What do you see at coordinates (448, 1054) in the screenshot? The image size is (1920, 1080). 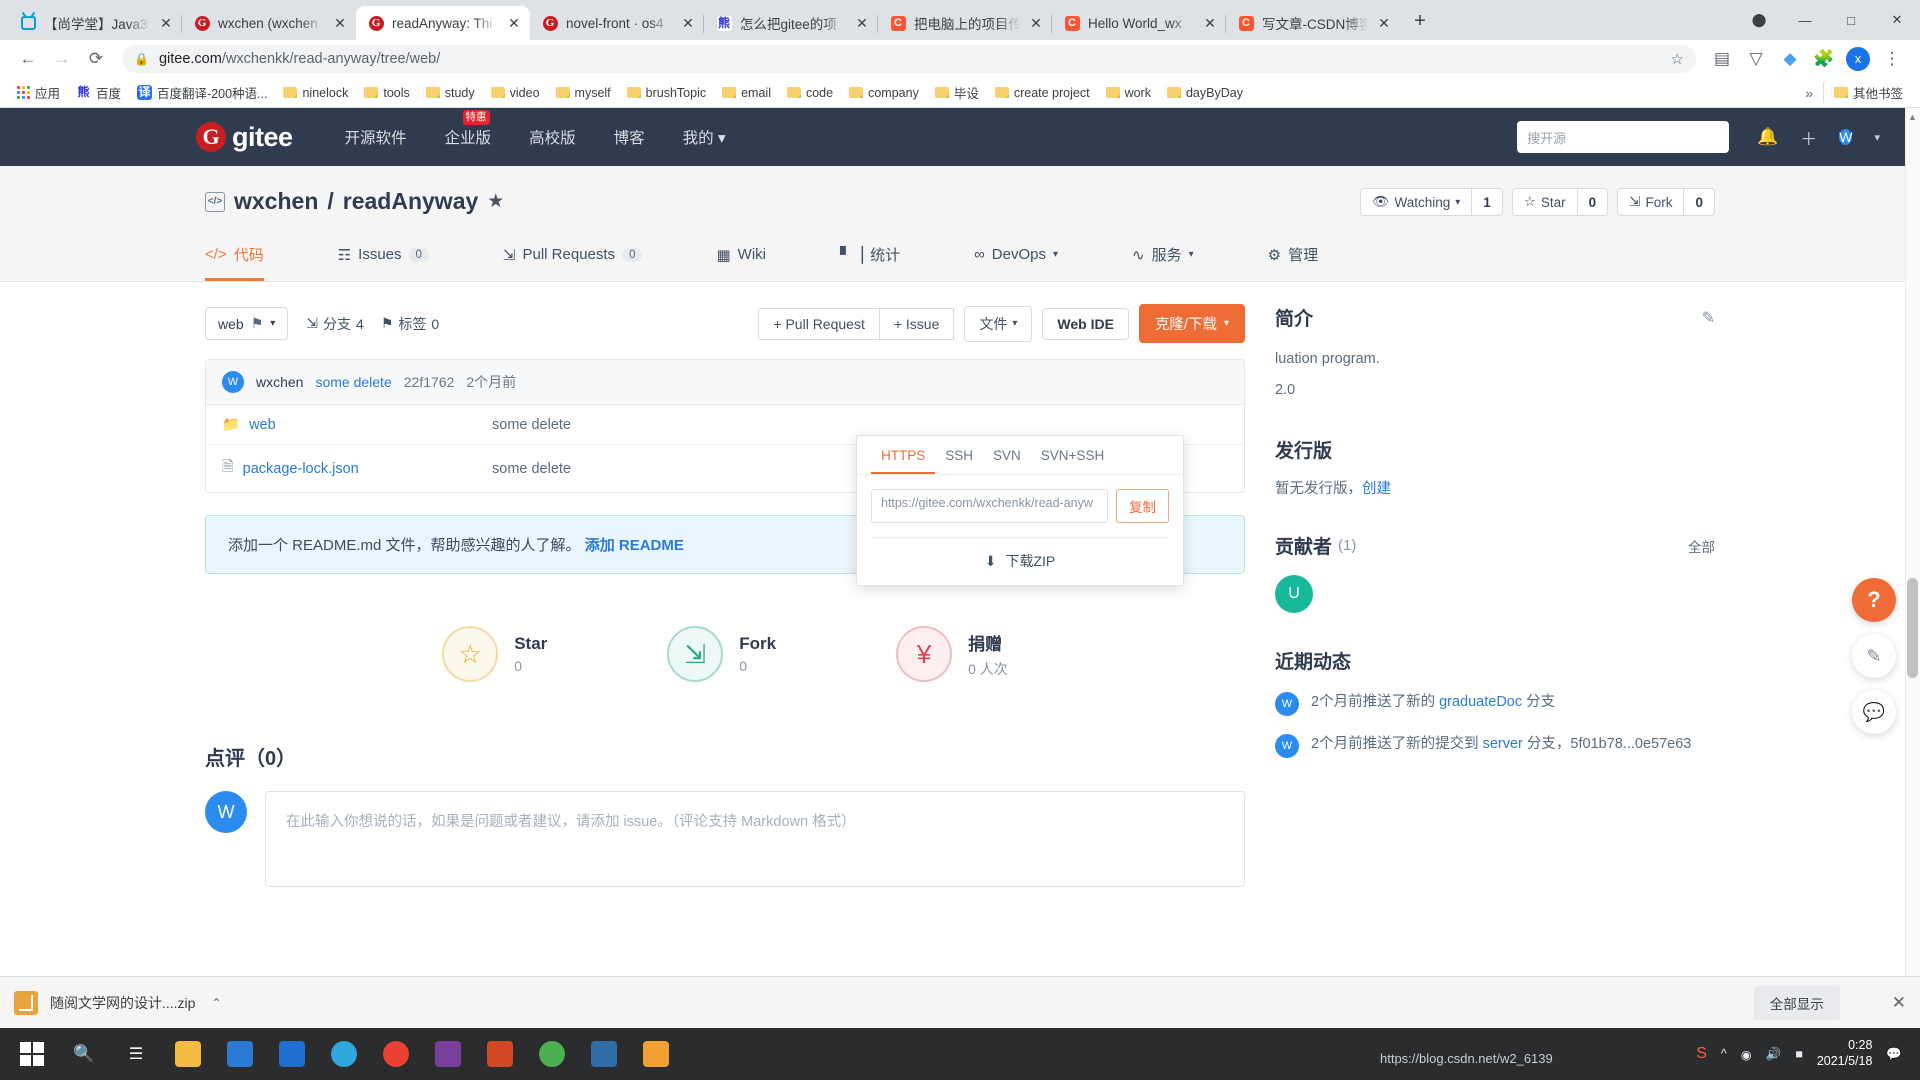 I see `onenote-button` at bounding box center [448, 1054].